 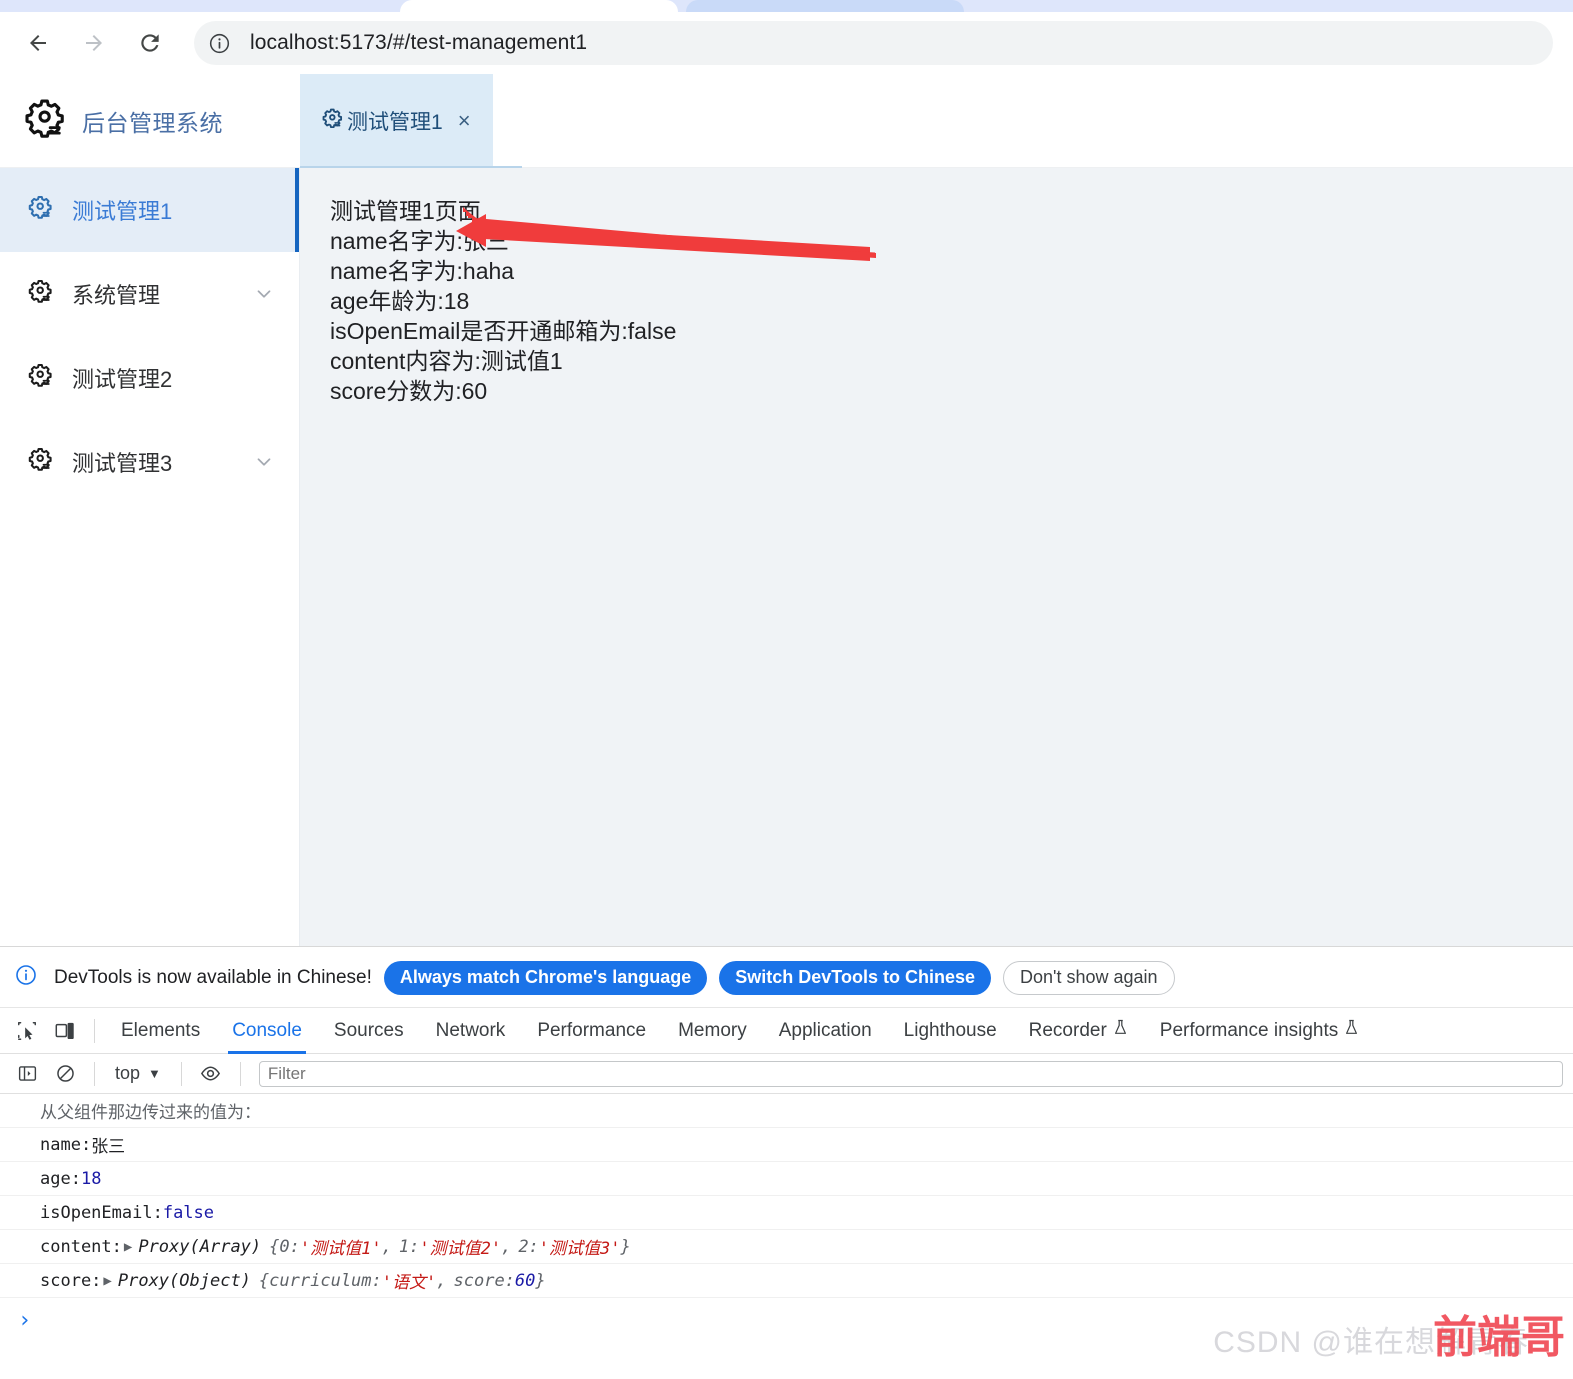 What do you see at coordinates (950, 1031) in the screenshot?
I see `devtools-tab-lighthouse: Lighthouse` at bounding box center [950, 1031].